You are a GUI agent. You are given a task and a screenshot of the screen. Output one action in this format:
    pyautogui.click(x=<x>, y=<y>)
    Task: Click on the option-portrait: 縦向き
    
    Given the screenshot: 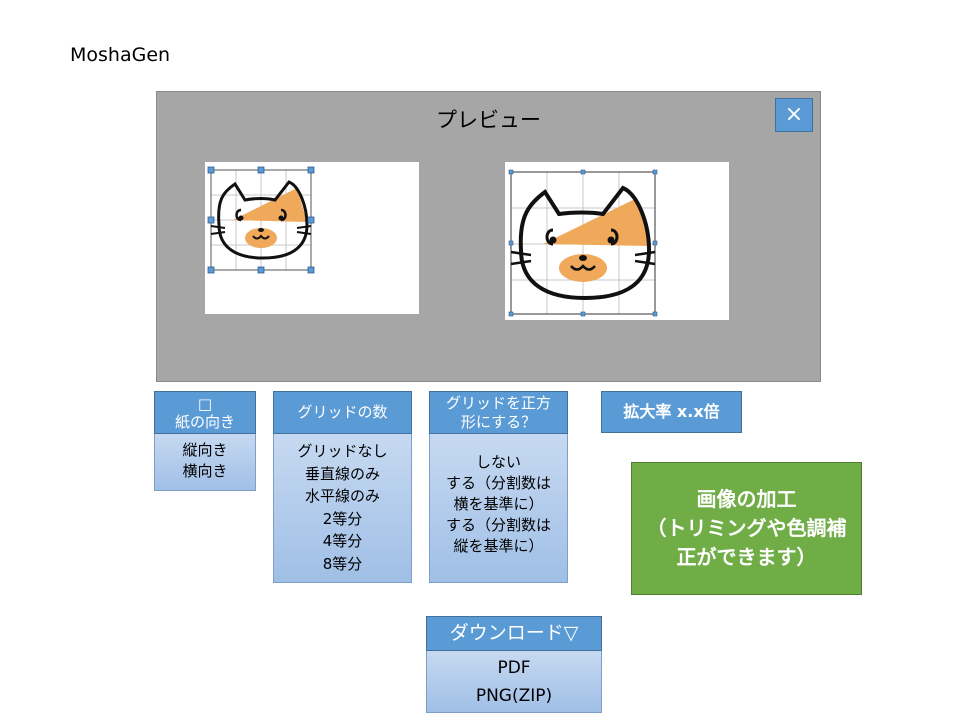 What is the action you would take?
    pyautogui.click(x=205, y=450)
    